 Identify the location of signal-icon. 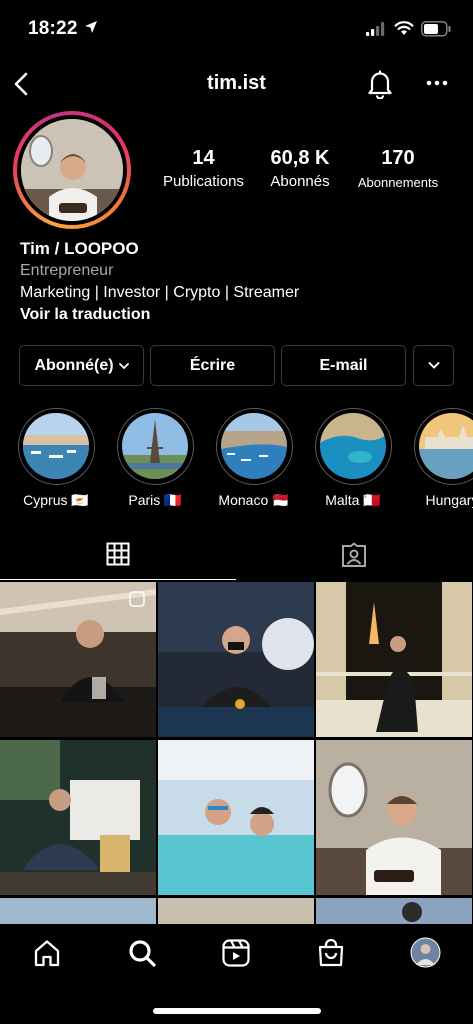
(376, 31).